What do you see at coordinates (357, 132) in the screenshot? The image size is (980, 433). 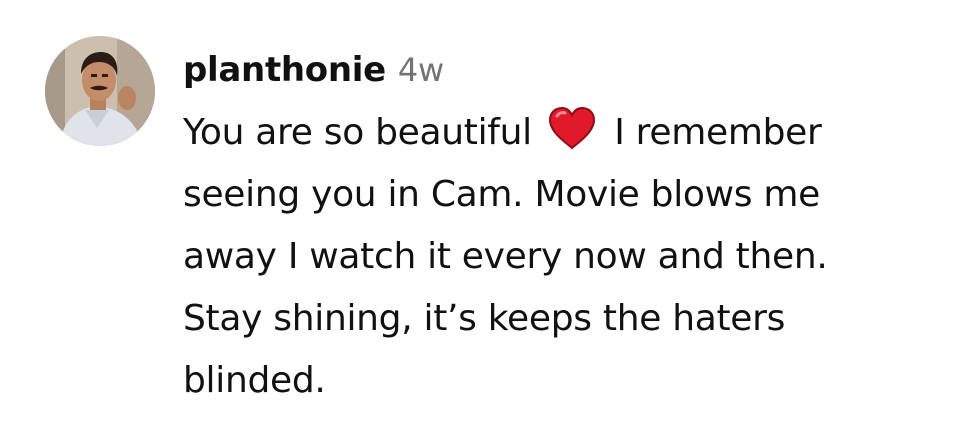 I see `comment-text-segment: You are so beautiful` at bounding box center [357, 132].